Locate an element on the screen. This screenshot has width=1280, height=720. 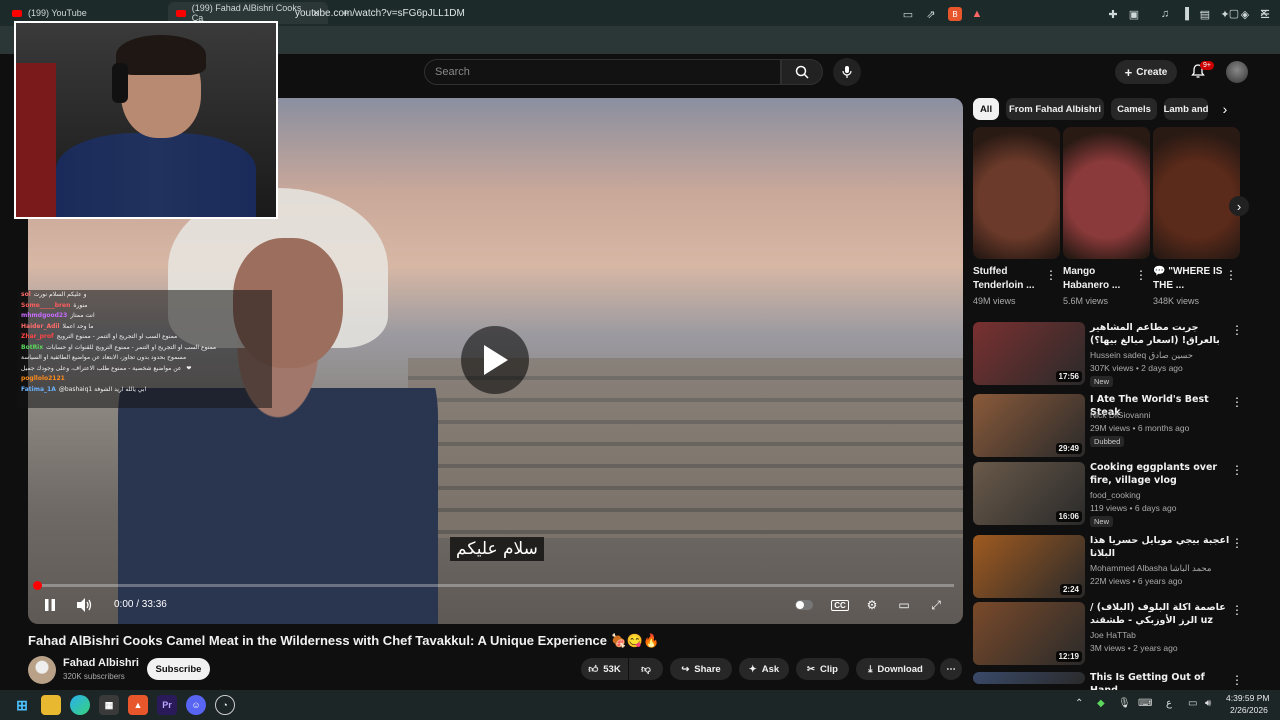
chat-text: ما وحد اعملا is located at coordinates (78, 326).